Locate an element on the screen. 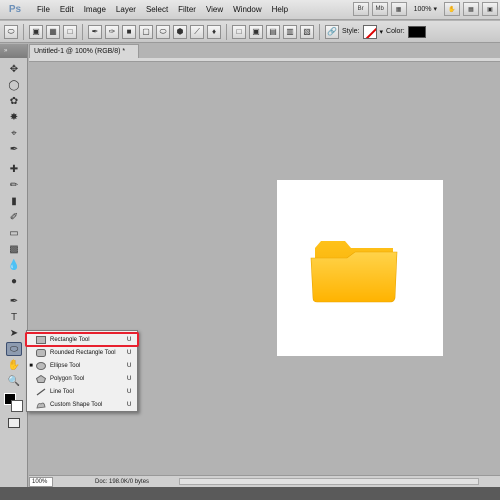 The width and height of the screenshot is (500, 500). polygon-shape-icon: ⬢ is located at coordinates (180, 31).